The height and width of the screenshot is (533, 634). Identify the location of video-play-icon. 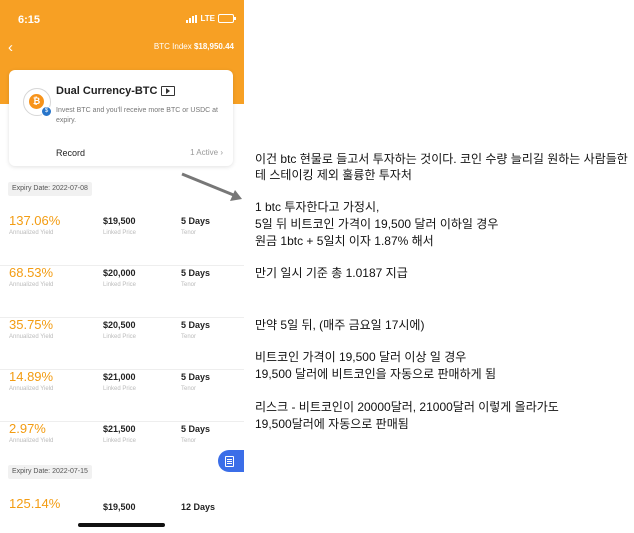
(168, 91).